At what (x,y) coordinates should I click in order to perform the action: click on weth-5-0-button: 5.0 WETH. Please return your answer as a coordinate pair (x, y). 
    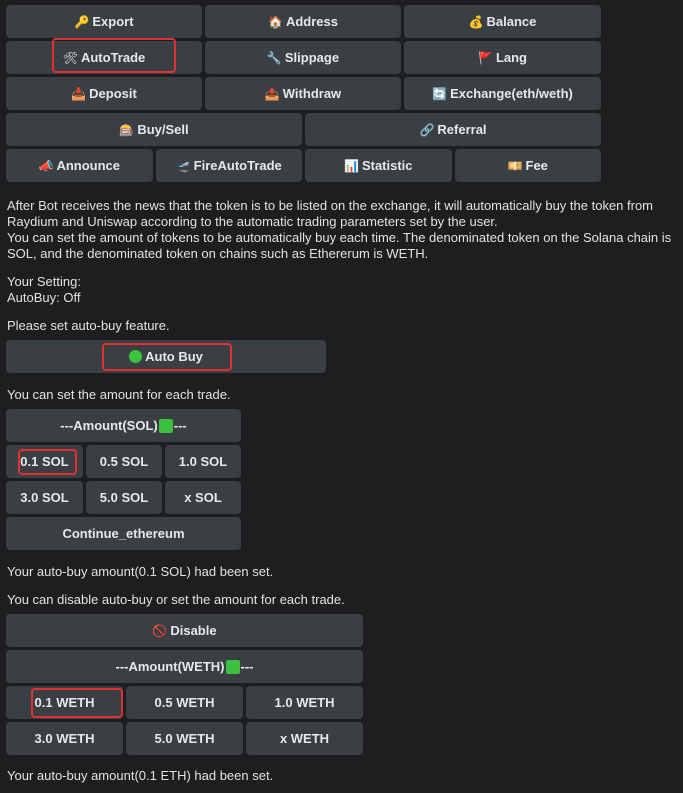
    Looking at the image, I should click on (184, 738).